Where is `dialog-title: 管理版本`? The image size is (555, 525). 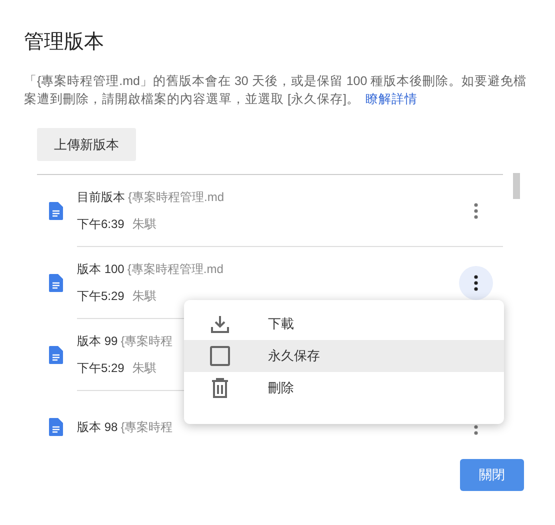
dialog-title: 管理版本 is located at coordinates (64, 42).